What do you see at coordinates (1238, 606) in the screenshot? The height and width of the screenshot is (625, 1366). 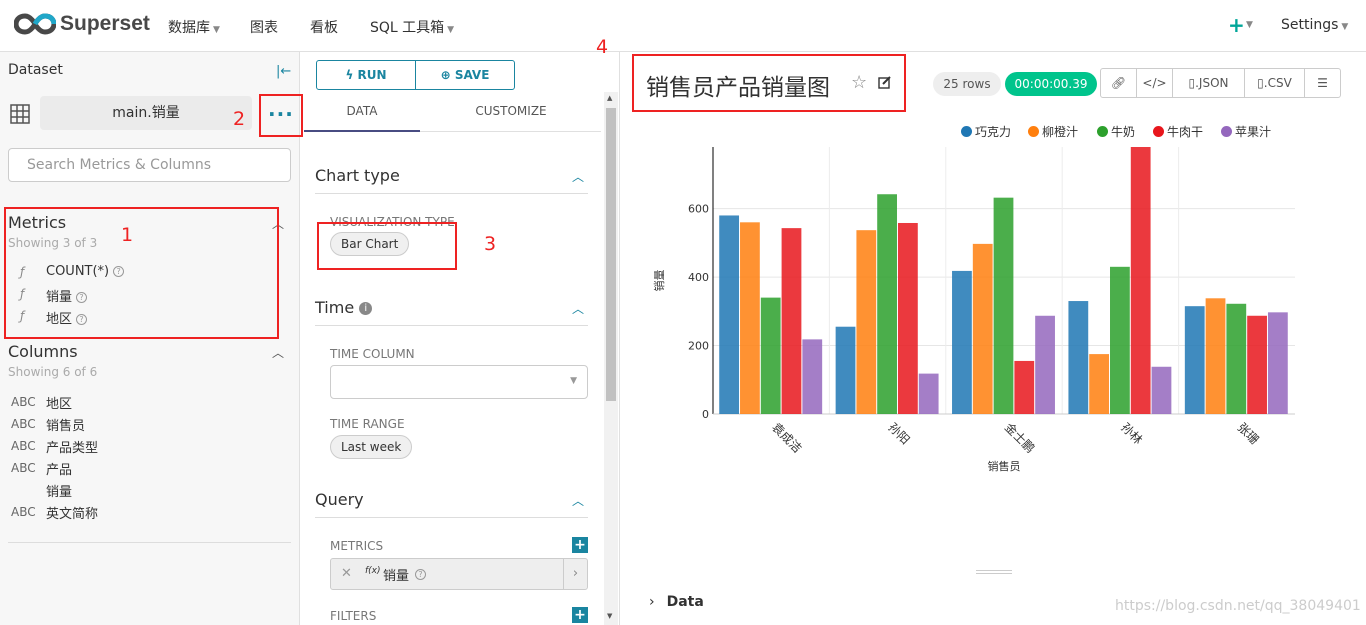 I see `watermark-text: https://blog.csdn.net/qq_38049401` at bounding box center [1238, 606].